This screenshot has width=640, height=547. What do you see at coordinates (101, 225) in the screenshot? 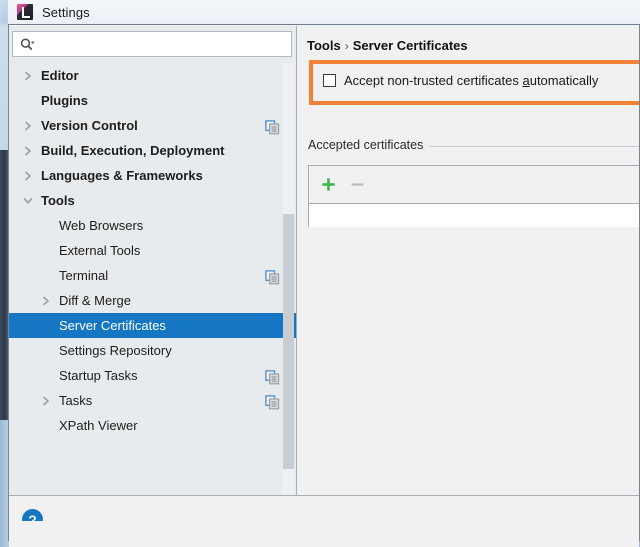
I see `sidebar-item-label: Web Browsers` at bounding box center [101, 225].